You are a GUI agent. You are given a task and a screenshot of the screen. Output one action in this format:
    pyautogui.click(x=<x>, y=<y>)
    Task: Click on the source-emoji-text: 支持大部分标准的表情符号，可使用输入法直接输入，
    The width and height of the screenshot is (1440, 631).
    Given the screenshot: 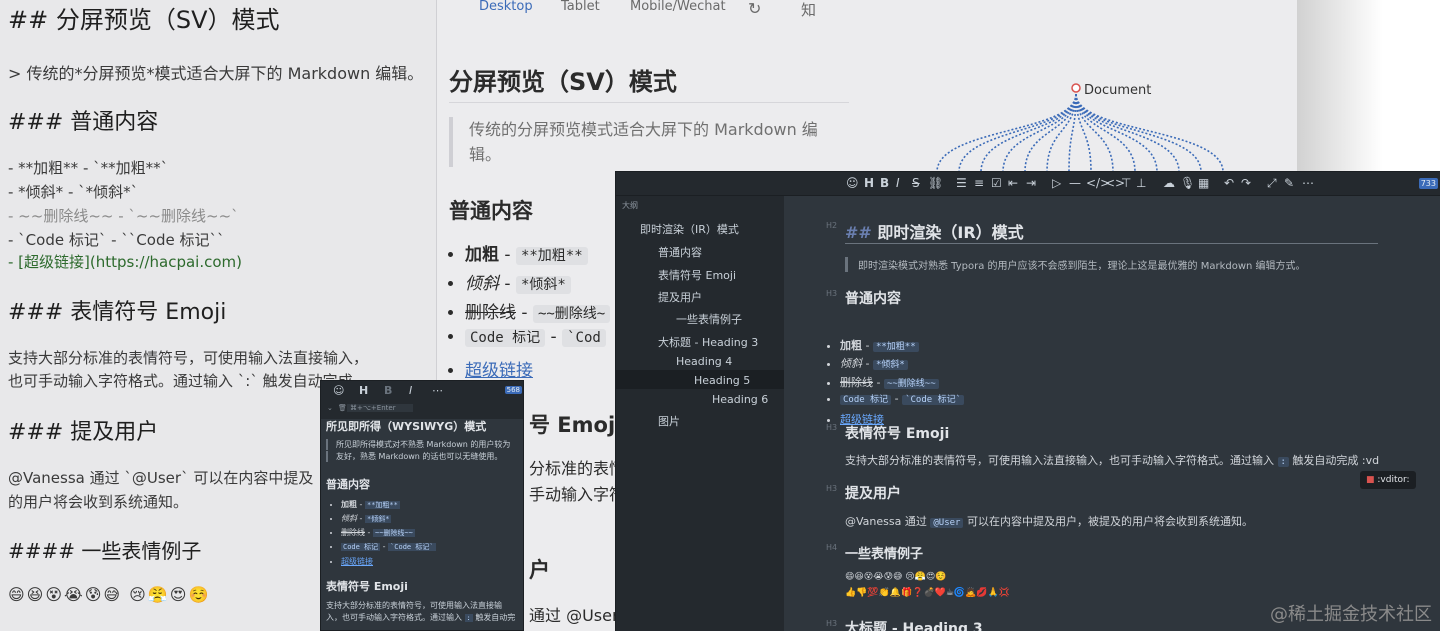 What is the action you would take?
    pyautogui.click(x=188, y=358)
    